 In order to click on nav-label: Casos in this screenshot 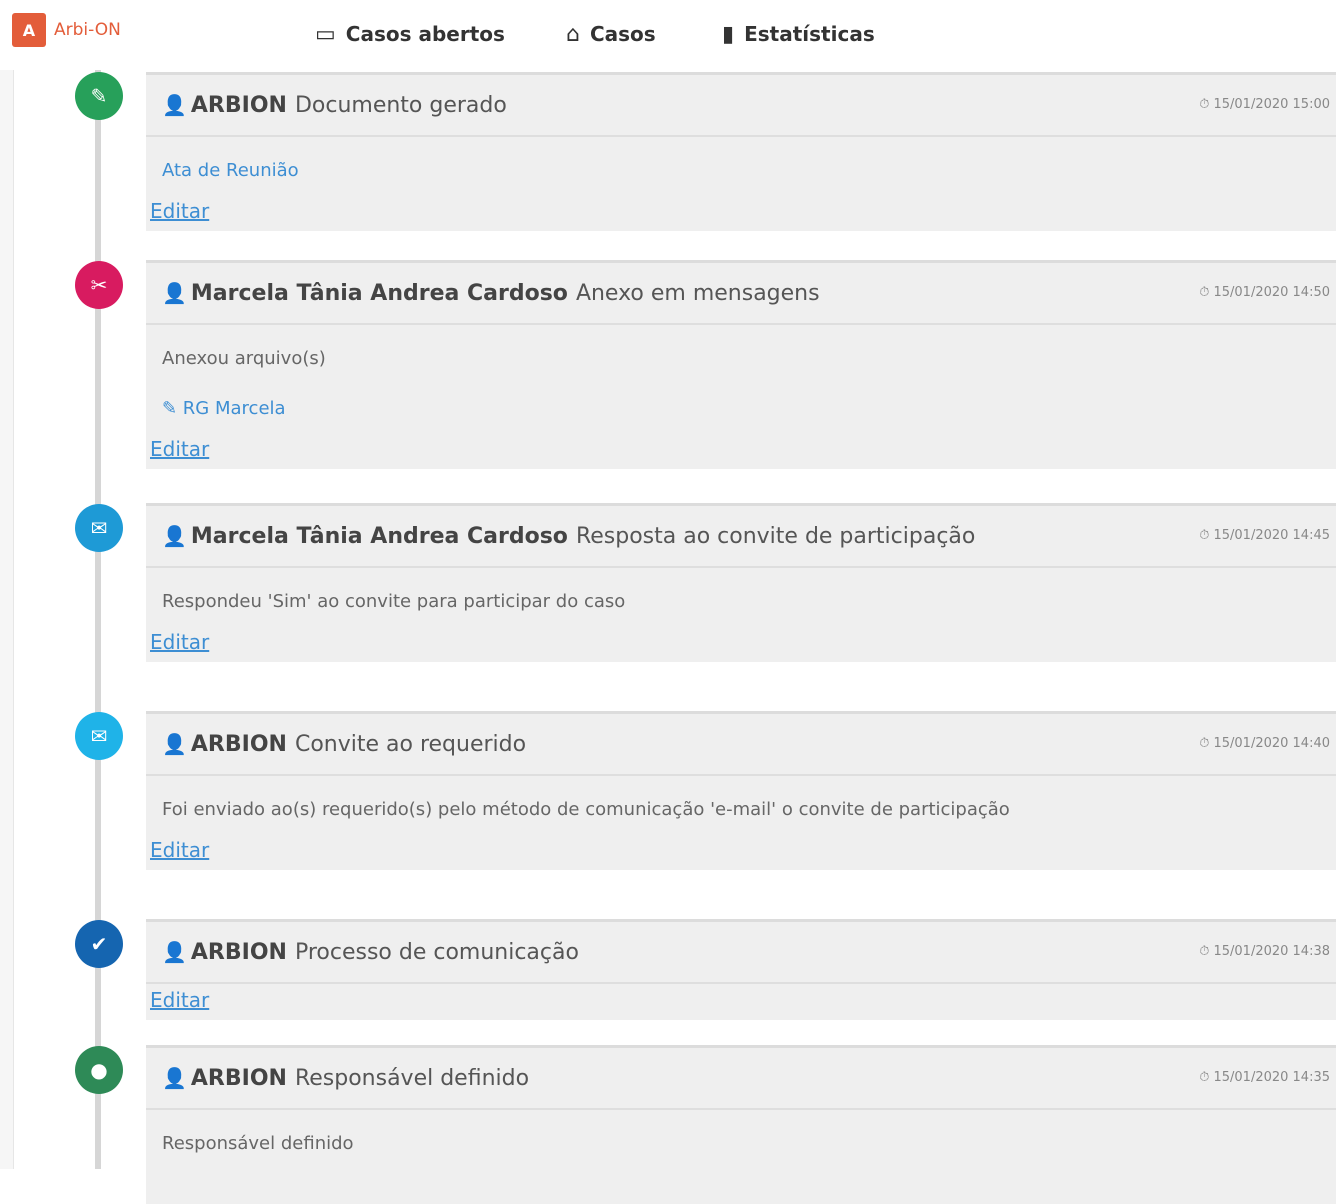, I will do `click(622, 34)`.